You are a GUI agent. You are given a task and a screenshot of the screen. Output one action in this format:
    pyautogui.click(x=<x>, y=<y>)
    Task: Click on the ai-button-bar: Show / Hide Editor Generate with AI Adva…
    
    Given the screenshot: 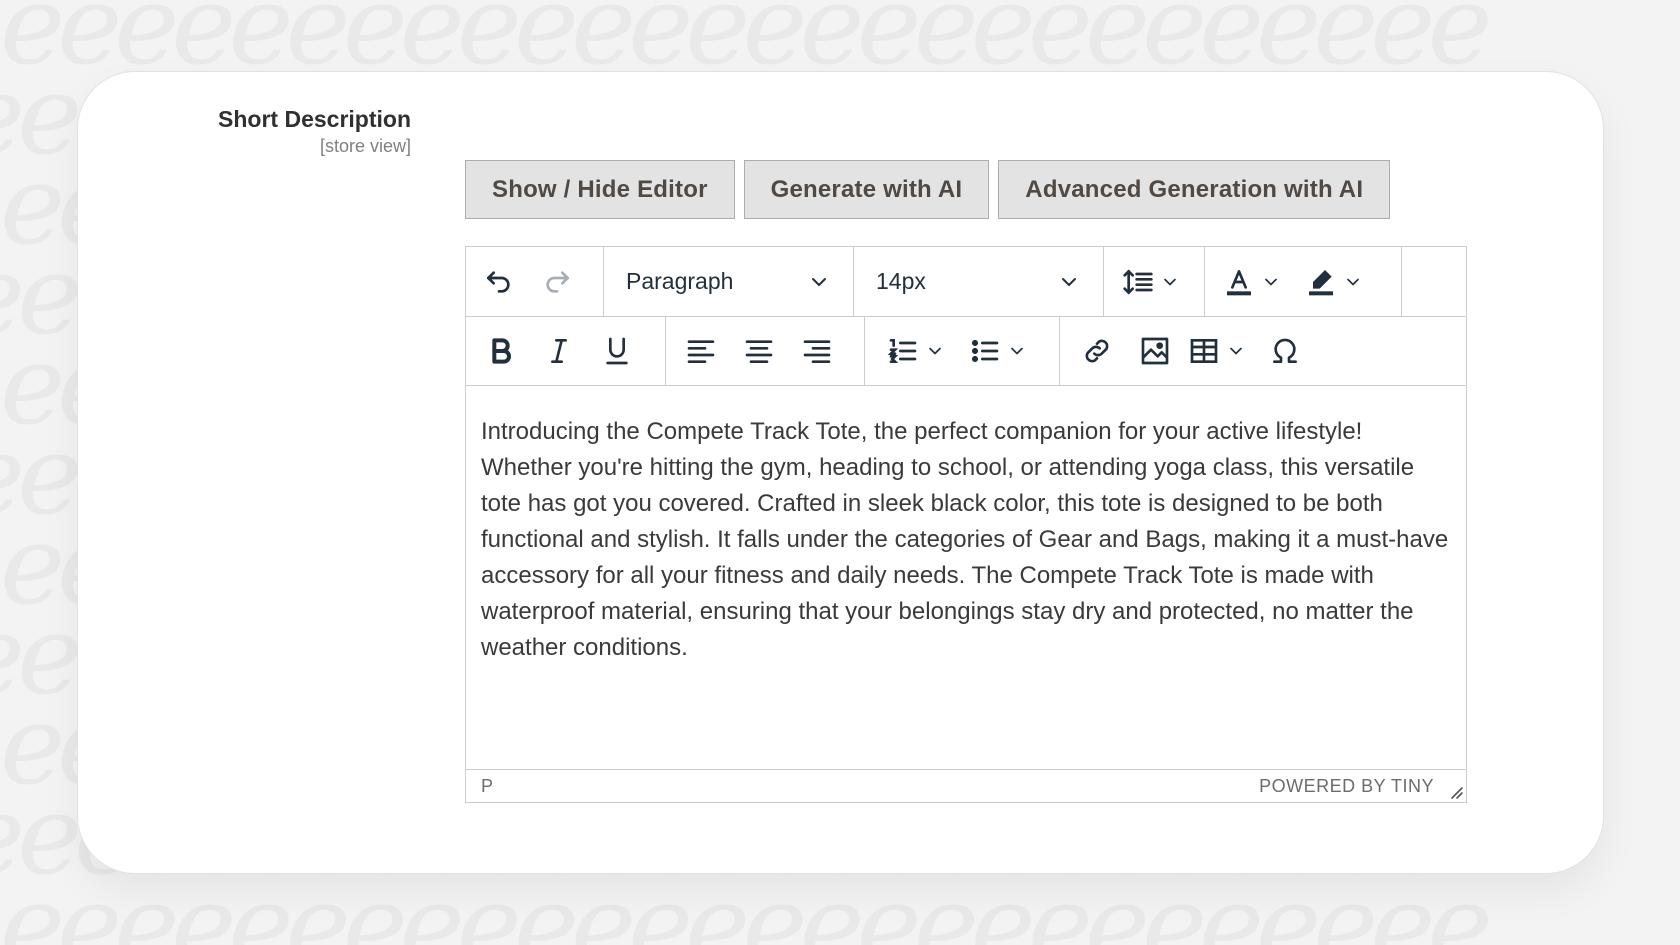 What is the action you would take?
    pyautogui.click(x=928, y=189)
    